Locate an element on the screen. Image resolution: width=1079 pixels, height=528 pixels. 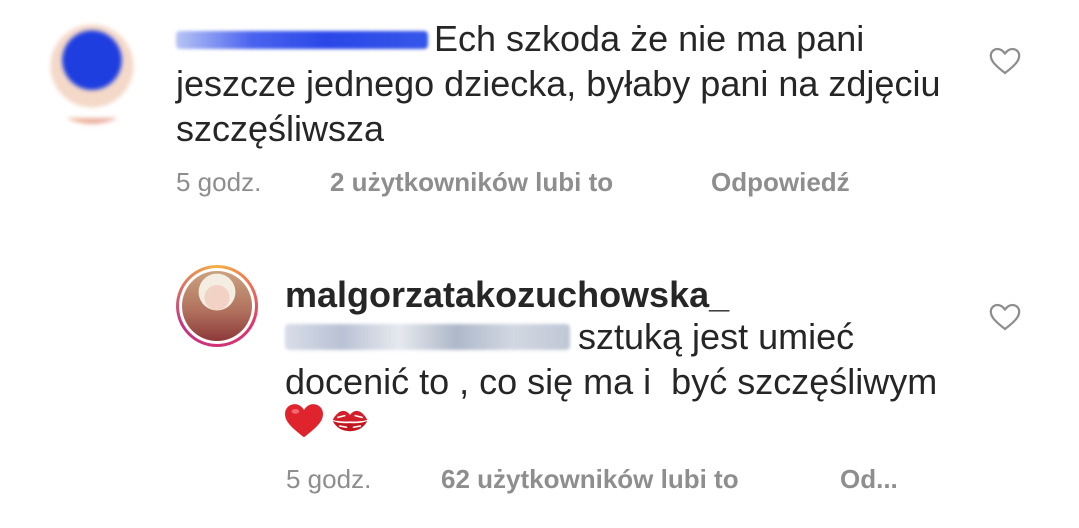
comment-username: malgorzatakozuchowska_ is located at coordinates (507, 295).